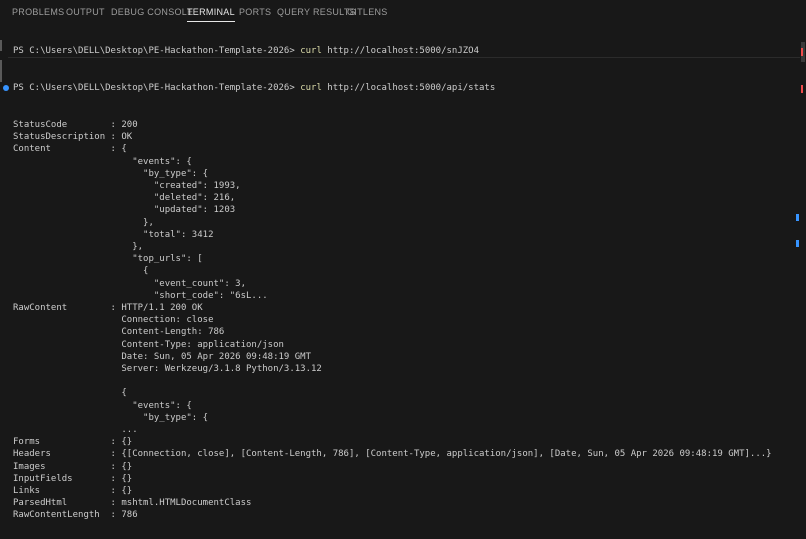 The width and height of the screenshot is (806, 539). What do you see at coordinates (400, 51) in the screenshot?
I see `command-argument: http://localhost:5000/snJZO4` at bounding box center [400, 51].